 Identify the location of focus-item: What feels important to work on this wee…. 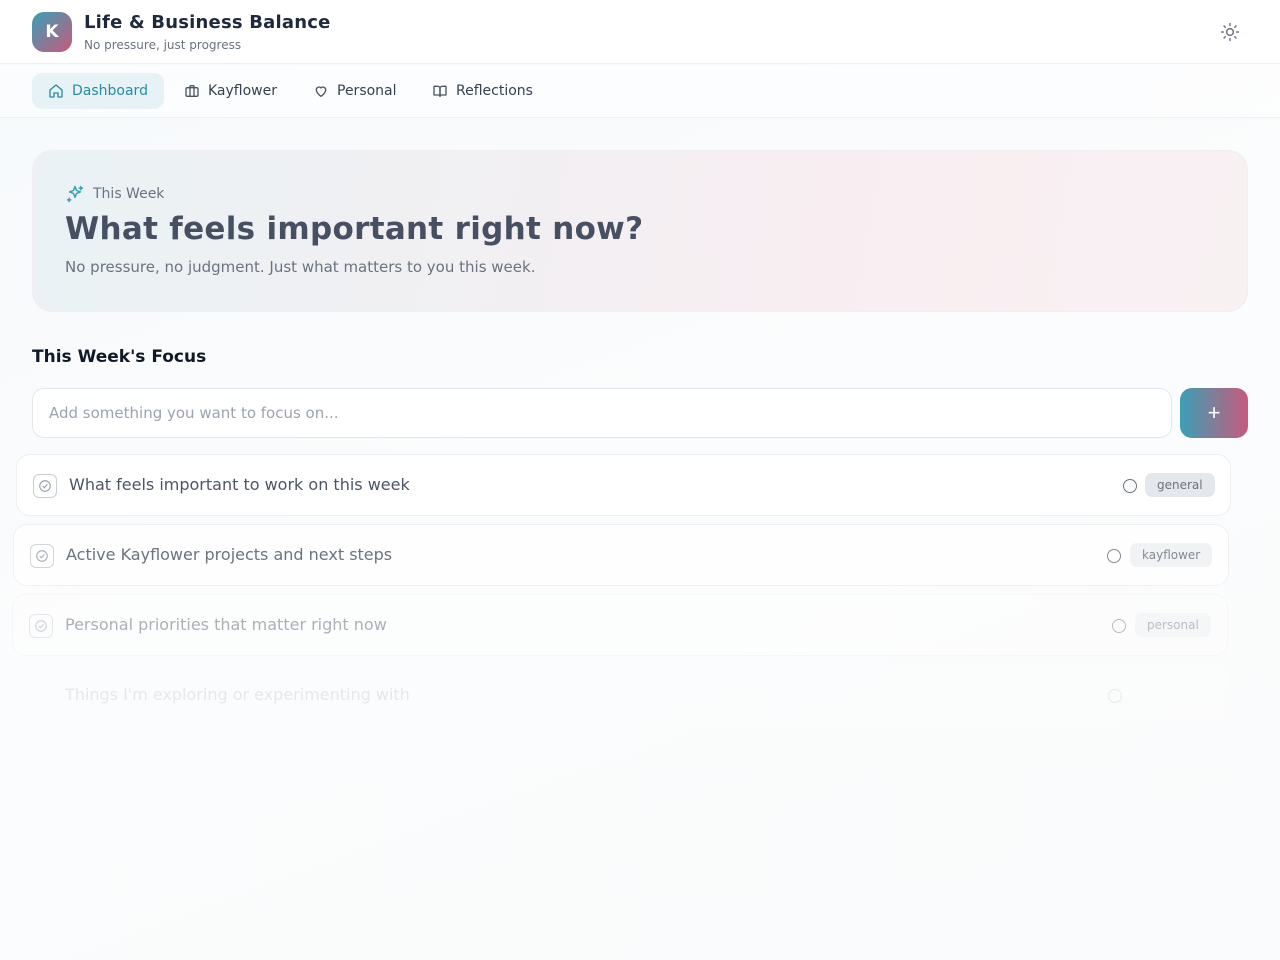
(623, 485).